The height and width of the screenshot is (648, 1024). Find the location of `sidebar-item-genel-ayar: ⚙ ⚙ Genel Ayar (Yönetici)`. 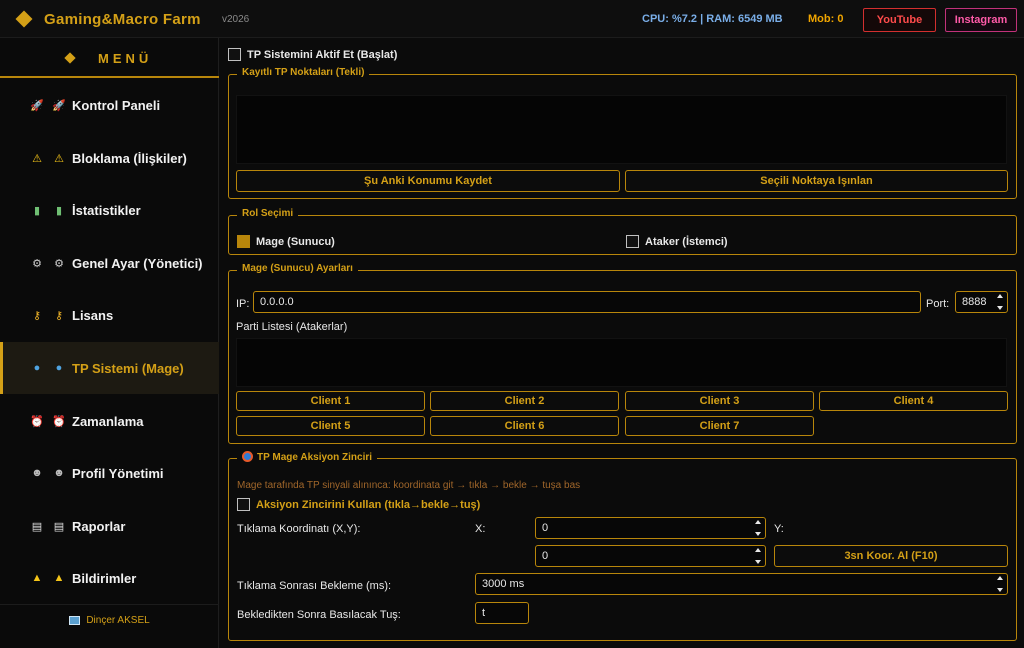

sidebar-item-genel-ayar: ⚙ ⚙ Genel Ayar (Yönetici) is located at coordinates (109, 263).